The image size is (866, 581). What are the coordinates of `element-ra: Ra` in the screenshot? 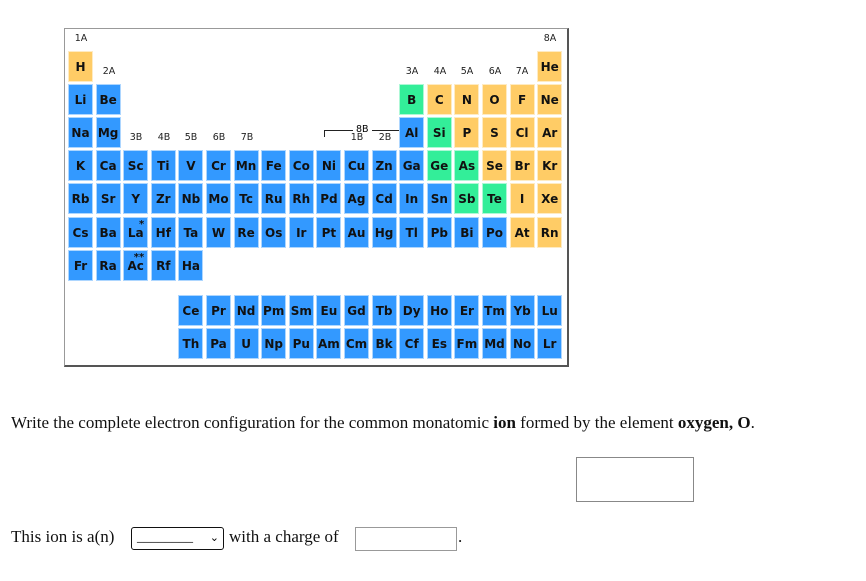 It's located at (108, 265).